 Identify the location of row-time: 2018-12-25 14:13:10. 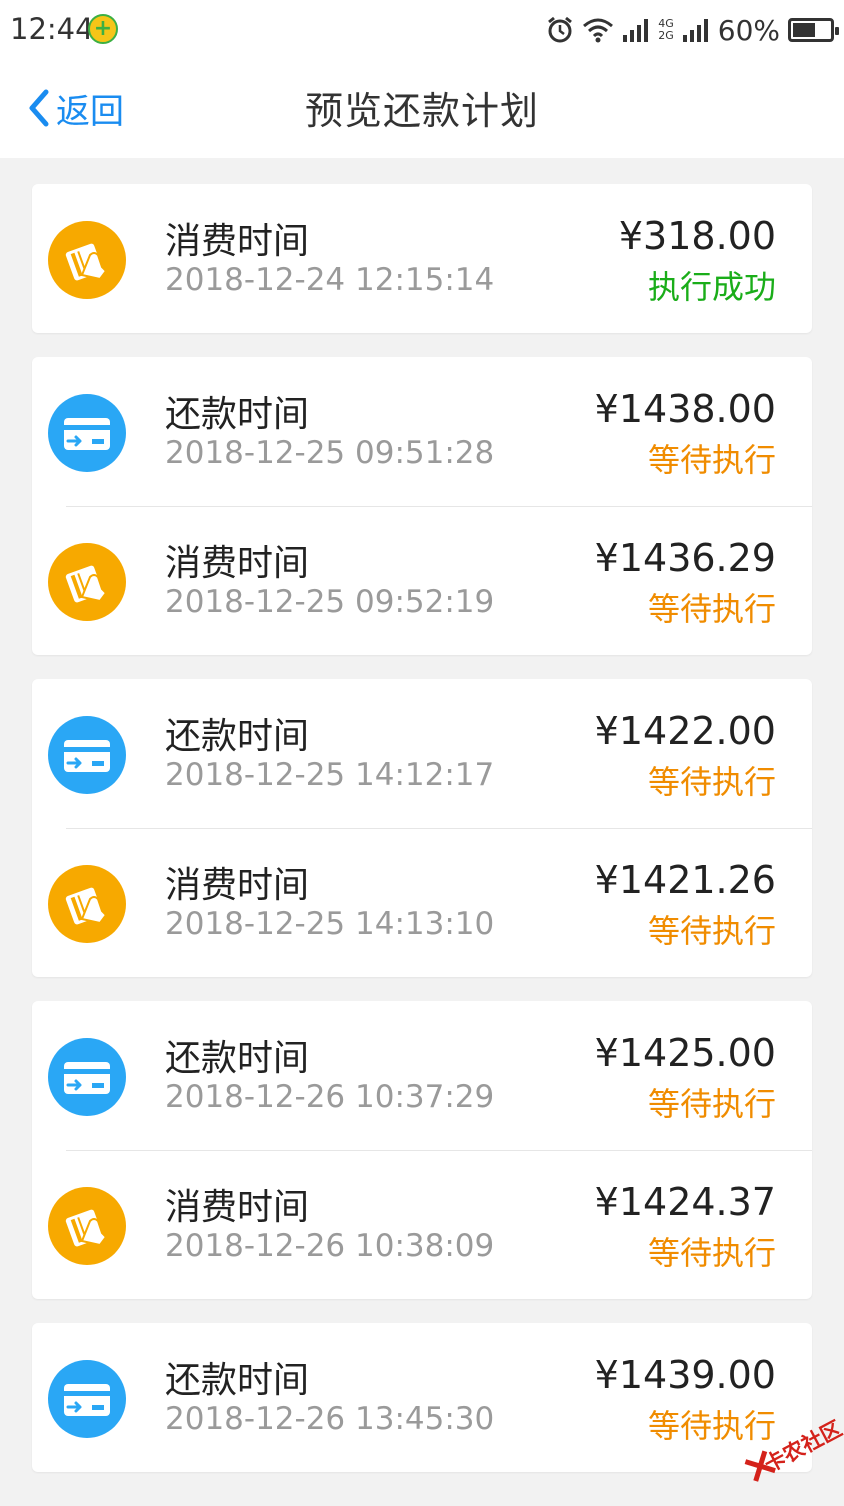
(330, 924).